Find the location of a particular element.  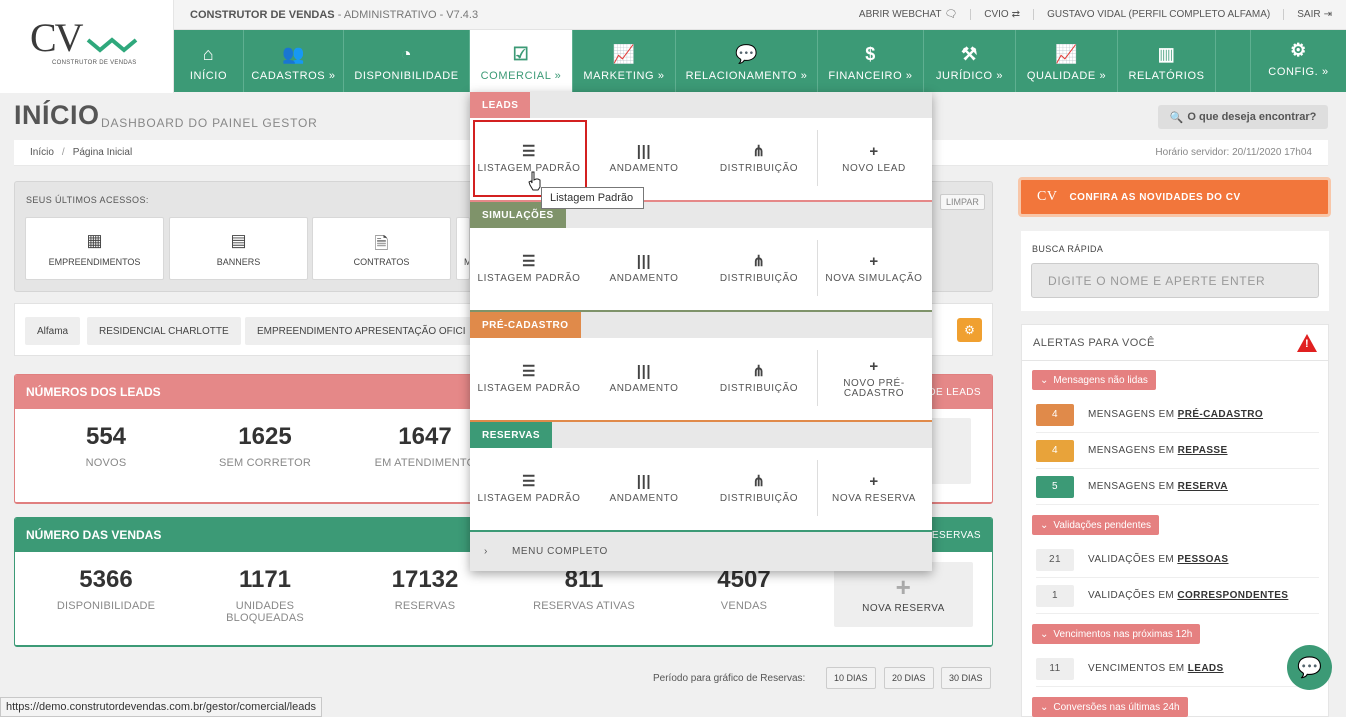

nav-marketing: 📈 MARKETING » is located at coordinates (624, 61).